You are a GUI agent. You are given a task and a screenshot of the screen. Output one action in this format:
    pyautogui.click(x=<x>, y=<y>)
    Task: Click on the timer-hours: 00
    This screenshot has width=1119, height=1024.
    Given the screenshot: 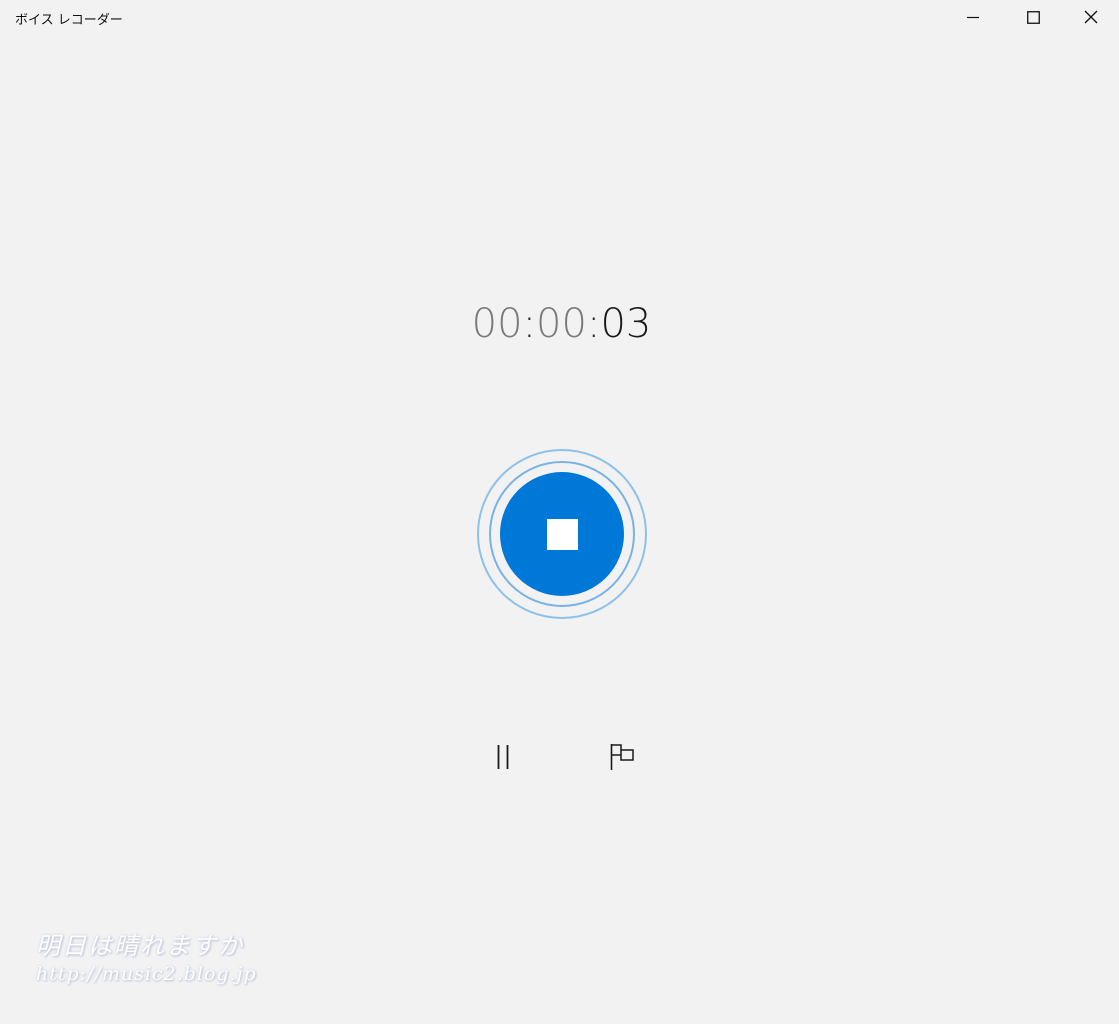 What is the action you would take?
    pyautogui.click(x=497, y=324)
    